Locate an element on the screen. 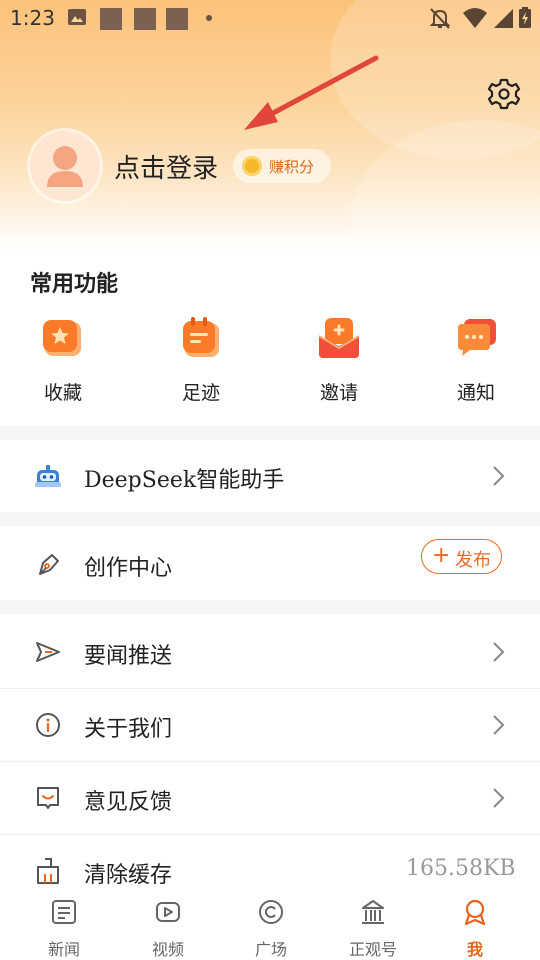  image-notification-icon is located at coordinates (77, 17).